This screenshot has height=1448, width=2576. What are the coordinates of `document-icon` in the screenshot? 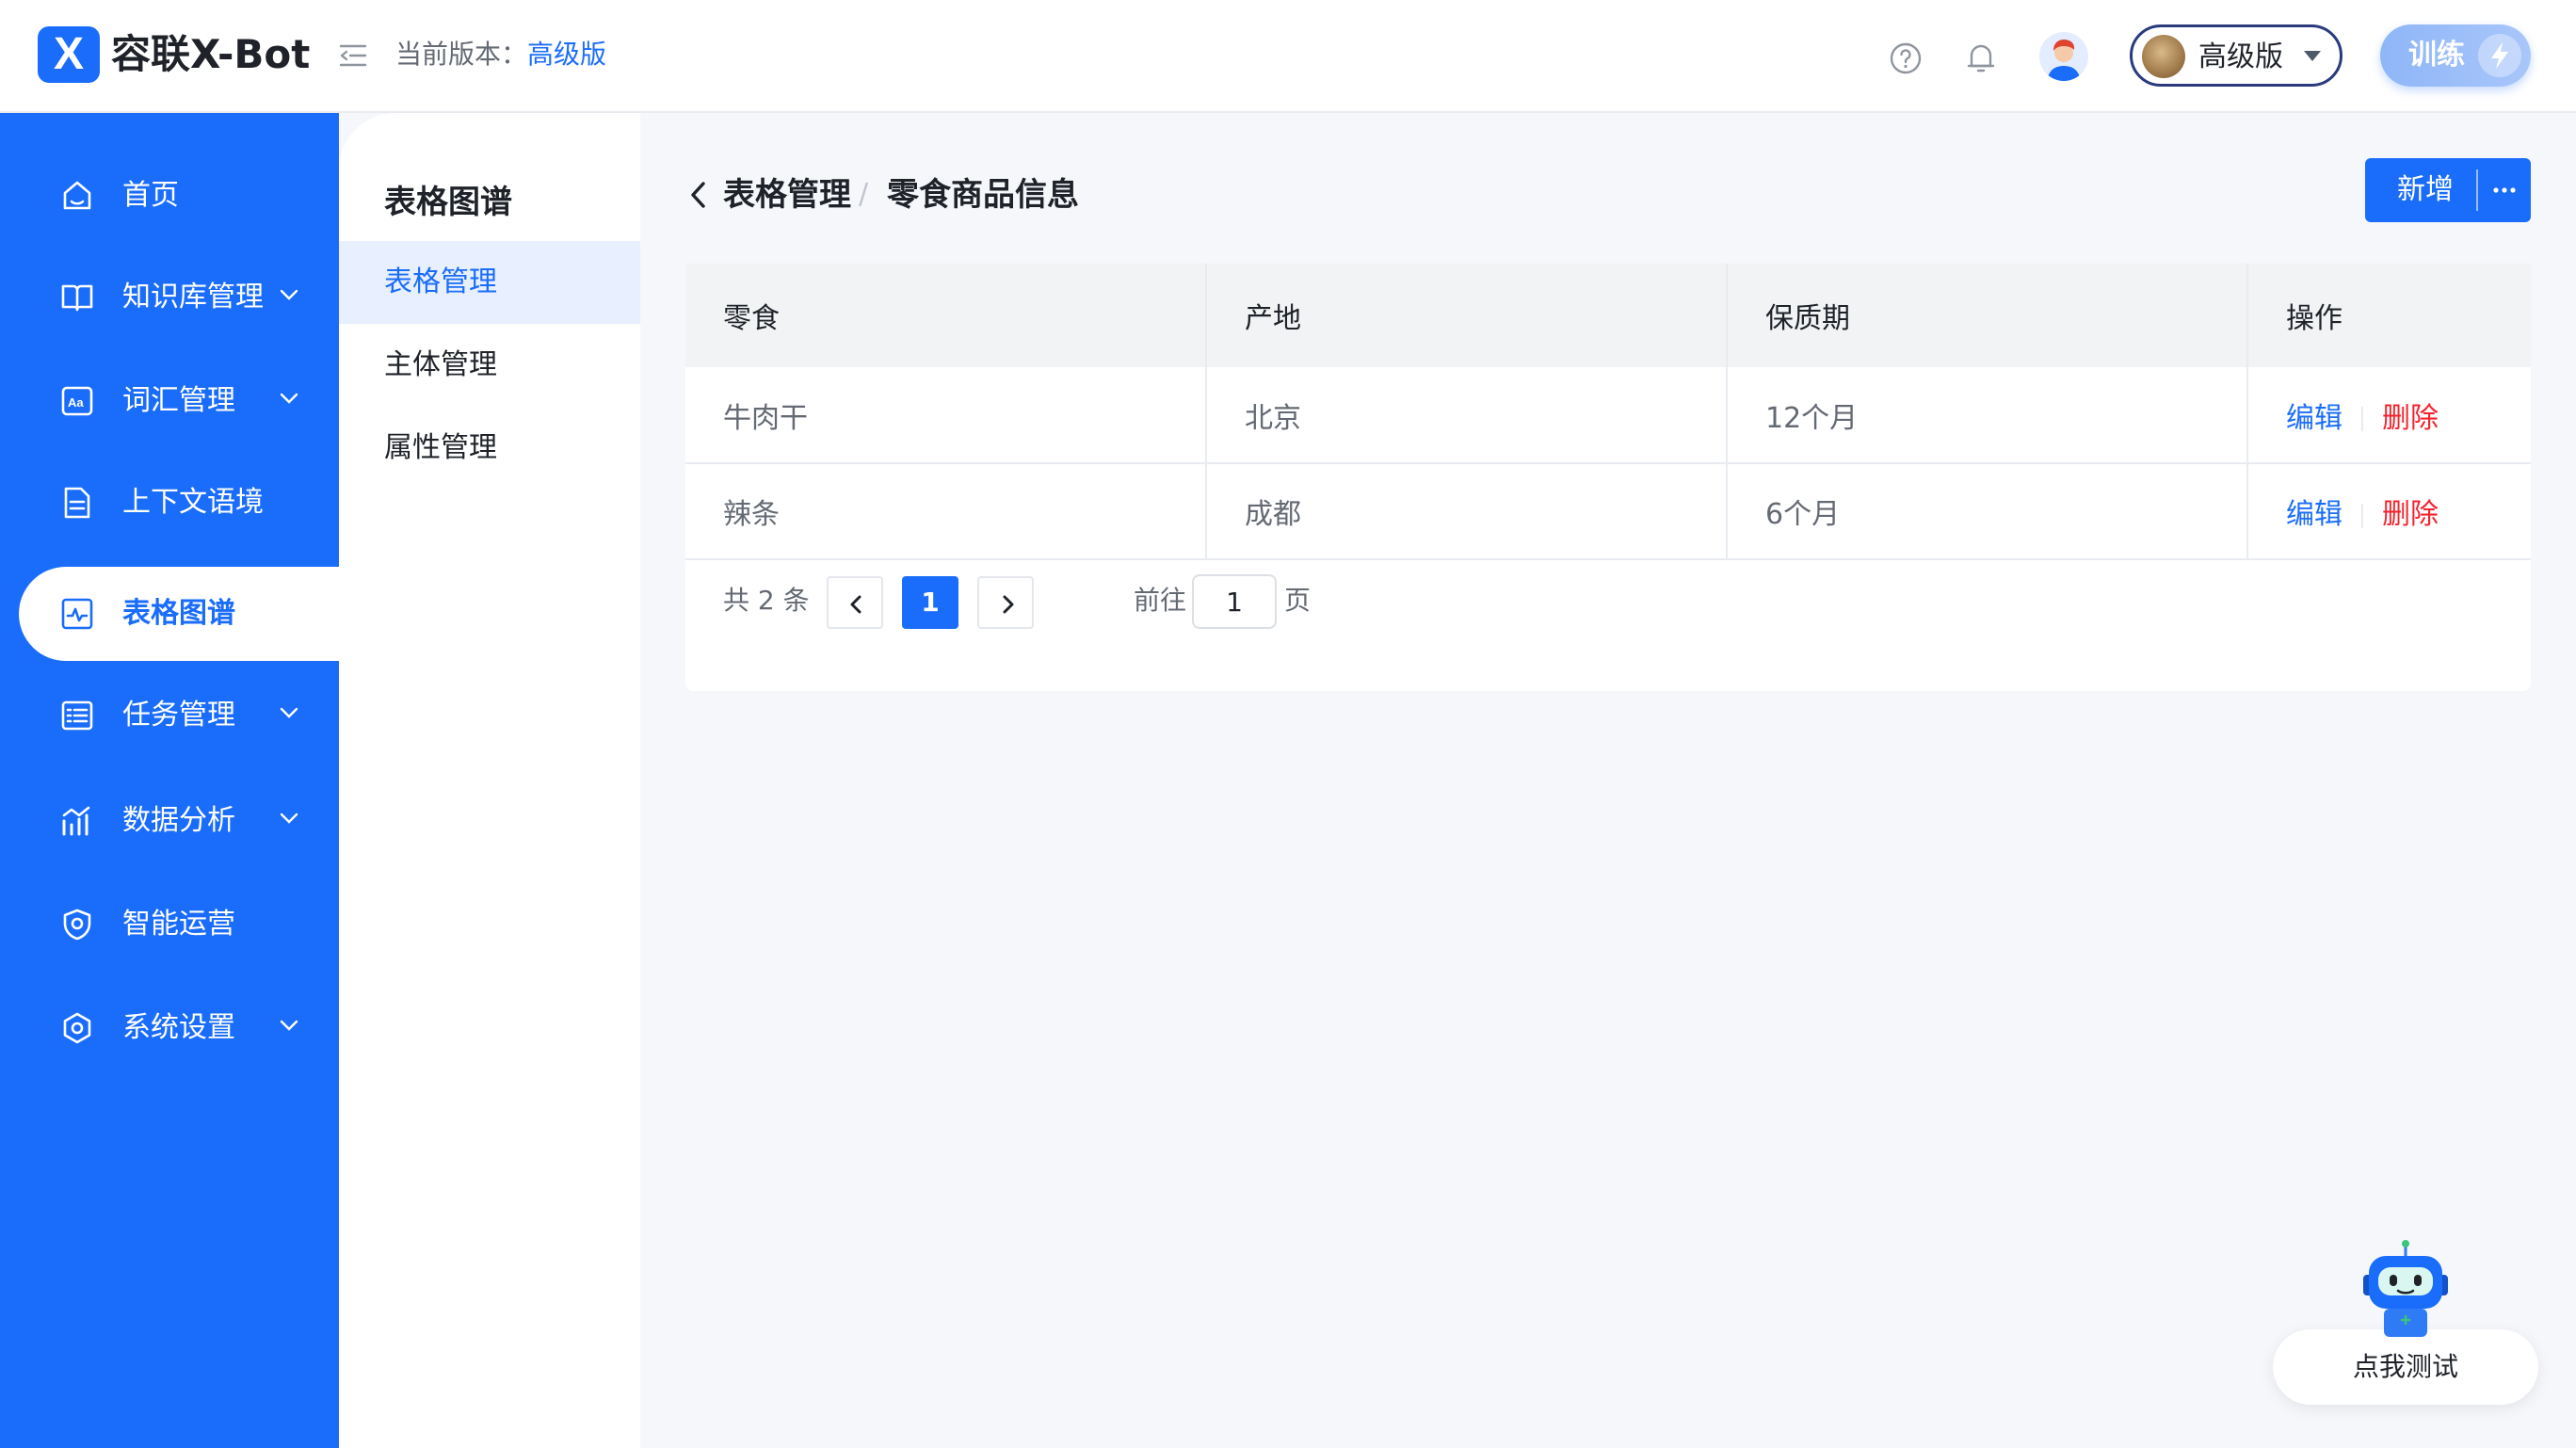 It's located at (77, 503).